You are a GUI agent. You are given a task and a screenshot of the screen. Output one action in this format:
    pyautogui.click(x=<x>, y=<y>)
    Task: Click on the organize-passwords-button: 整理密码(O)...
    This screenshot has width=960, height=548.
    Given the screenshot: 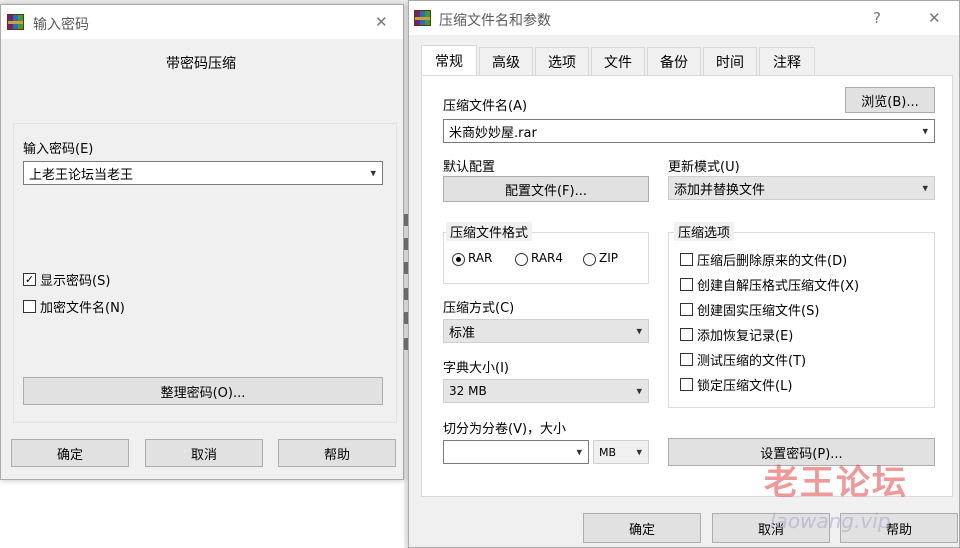 What is the action you would take?
    pyautogui.click(x=203, y=391)
    